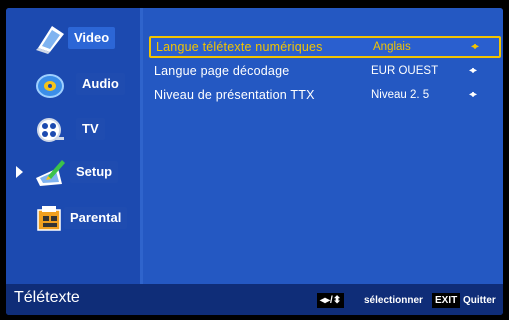 The width and height of the screenshot is (509, 320). I want to click on sidebar-item-parental: Parental, so click(73, 219).